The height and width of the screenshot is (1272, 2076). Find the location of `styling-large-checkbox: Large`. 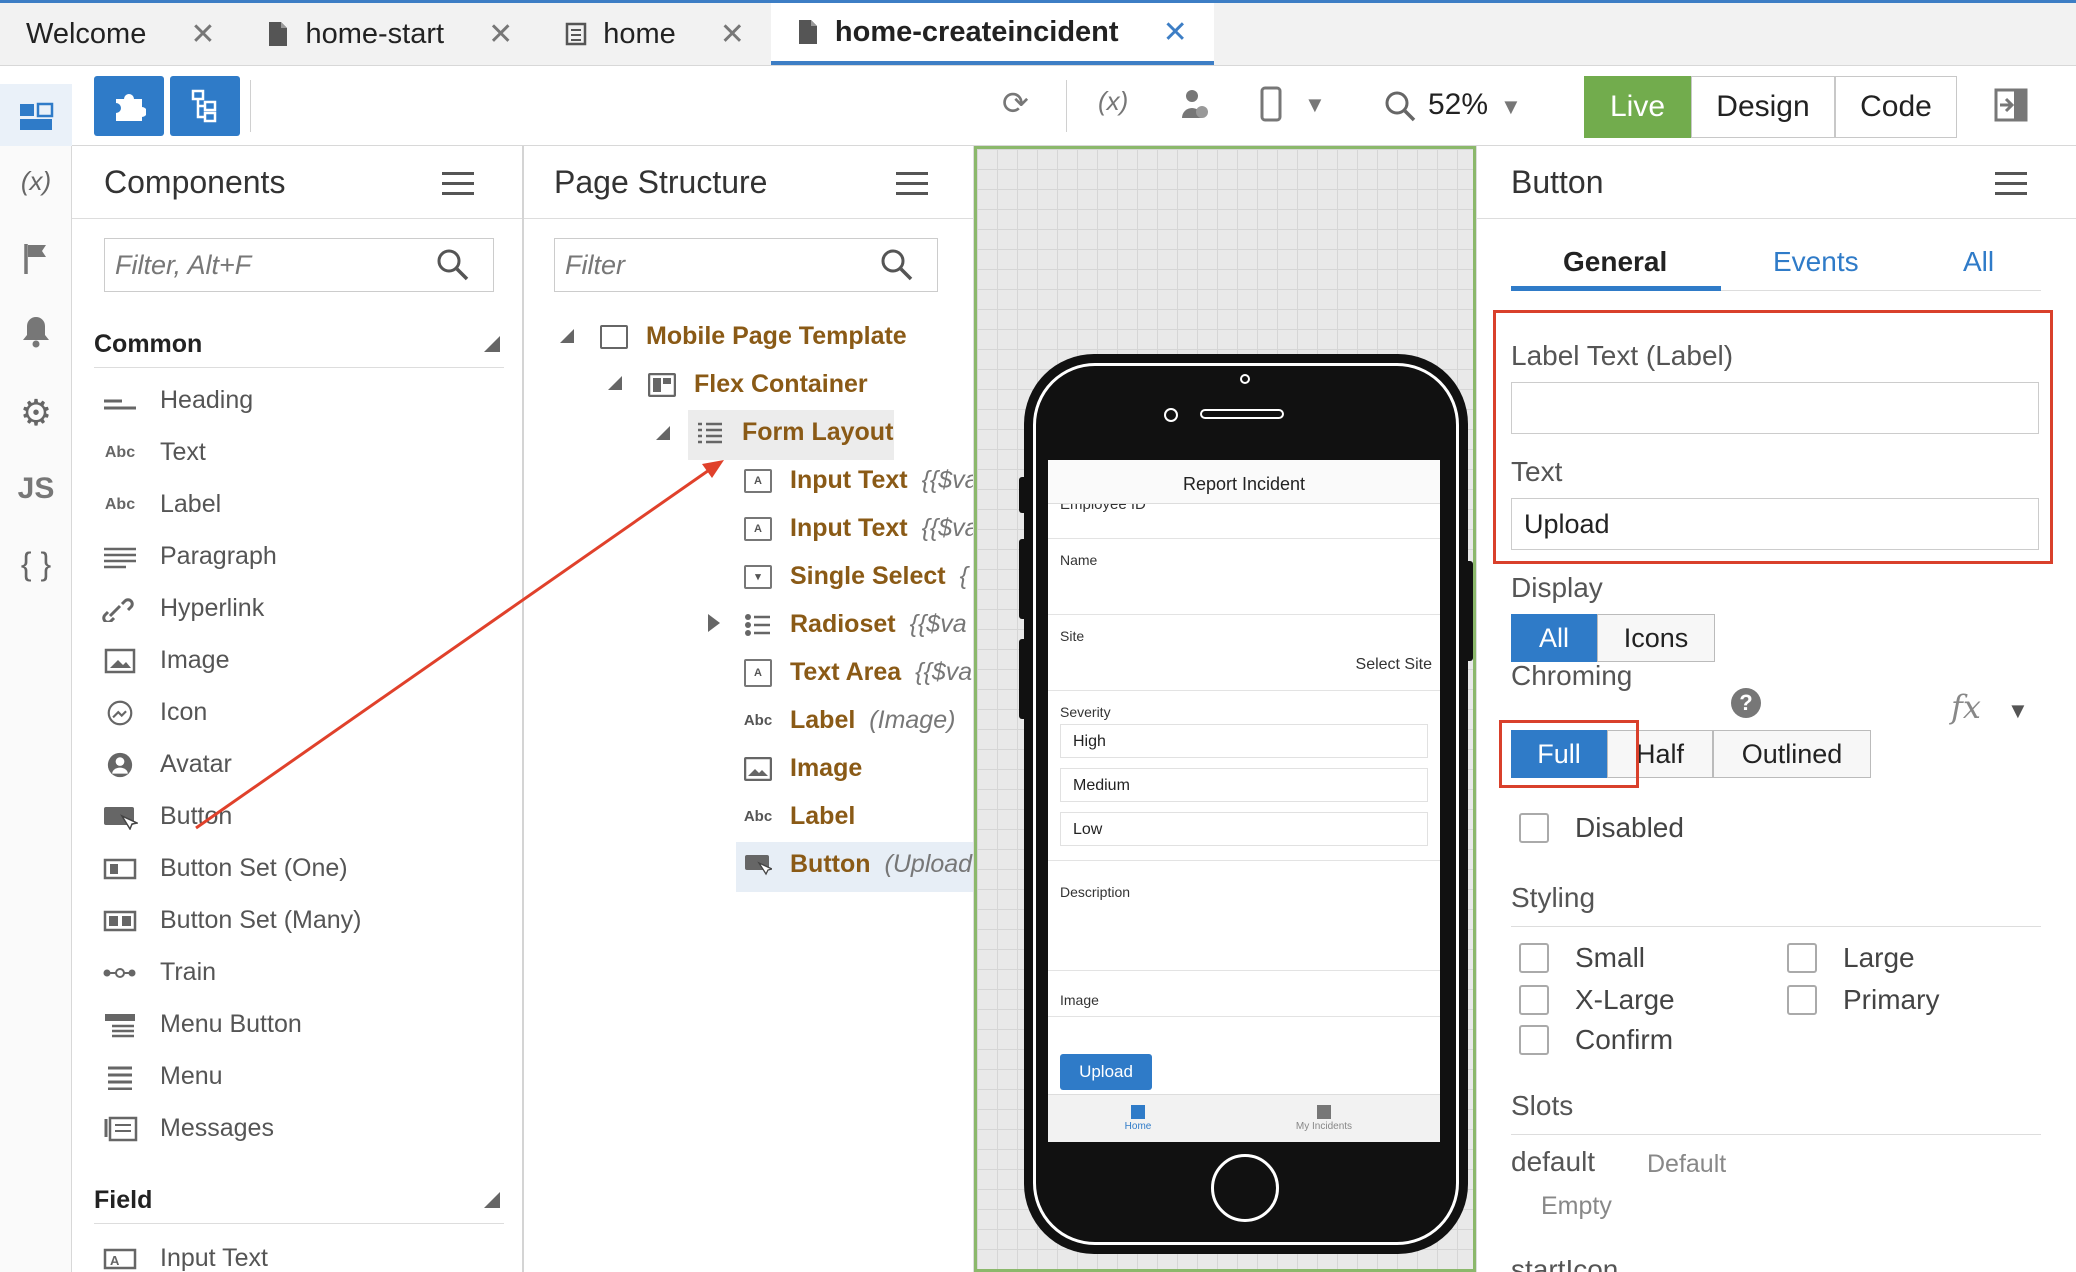

styling-large-checkbox: Large is located at coordinates (1851, 958).